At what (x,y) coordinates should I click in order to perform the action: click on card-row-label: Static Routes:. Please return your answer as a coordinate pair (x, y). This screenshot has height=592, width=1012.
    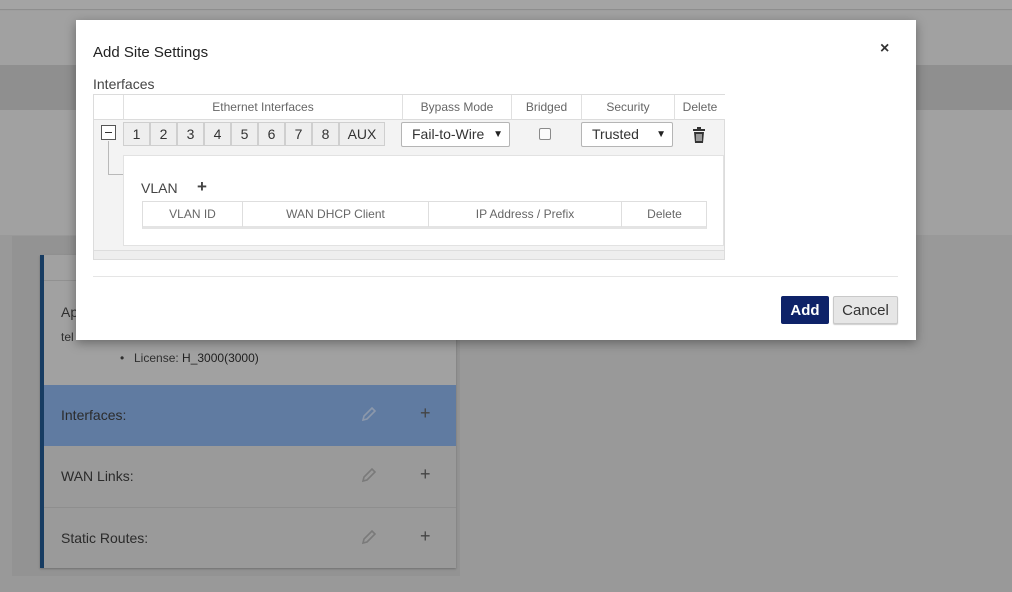
    Looking at the image, I should click on (105, 538).